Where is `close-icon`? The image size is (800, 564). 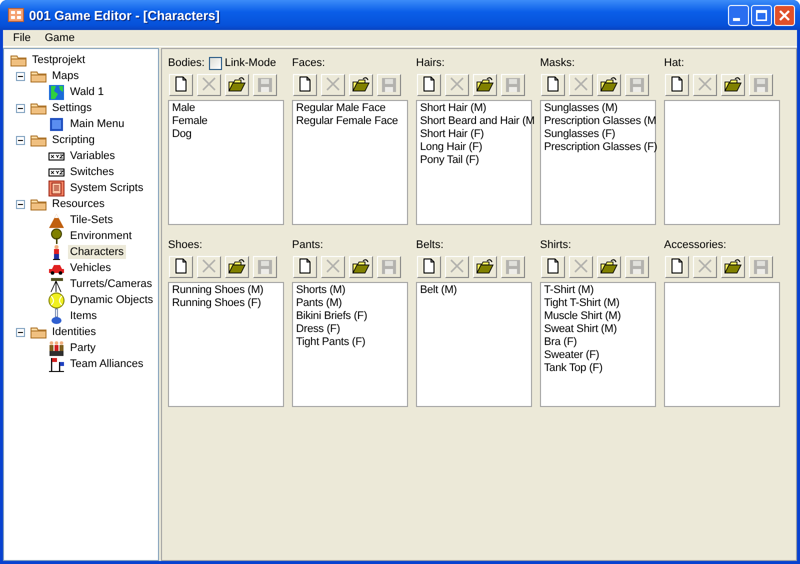
close-icon is located at coordinates (784, 15).